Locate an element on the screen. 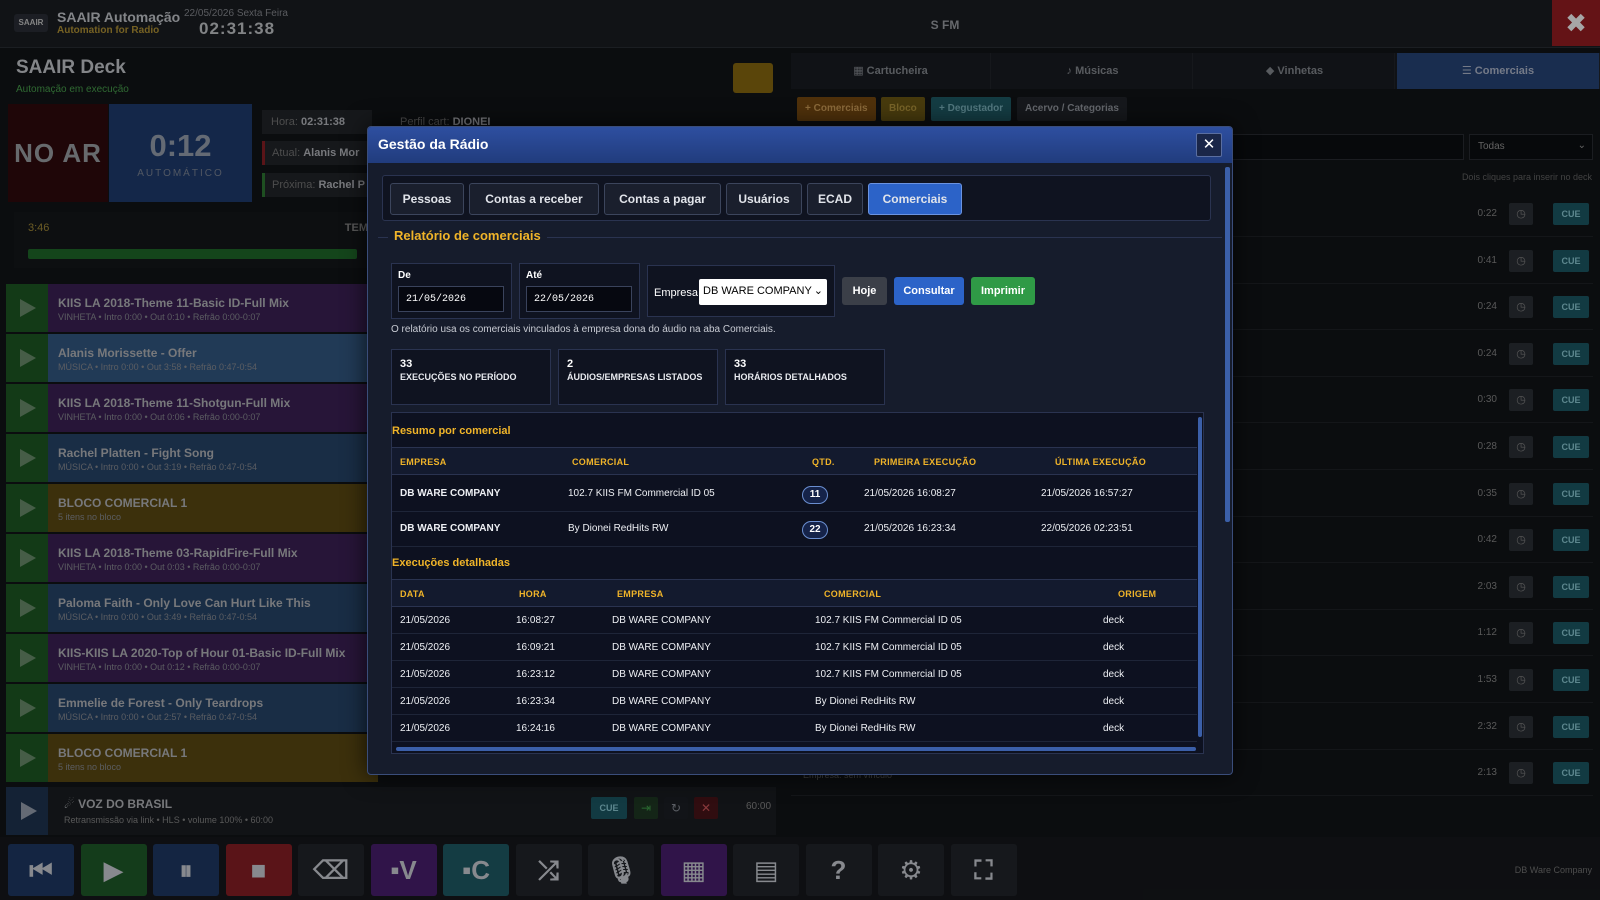 This screenshot has width=1600, height=900. de-field: De 21/05/2026 is located at coordinates (451, 291).